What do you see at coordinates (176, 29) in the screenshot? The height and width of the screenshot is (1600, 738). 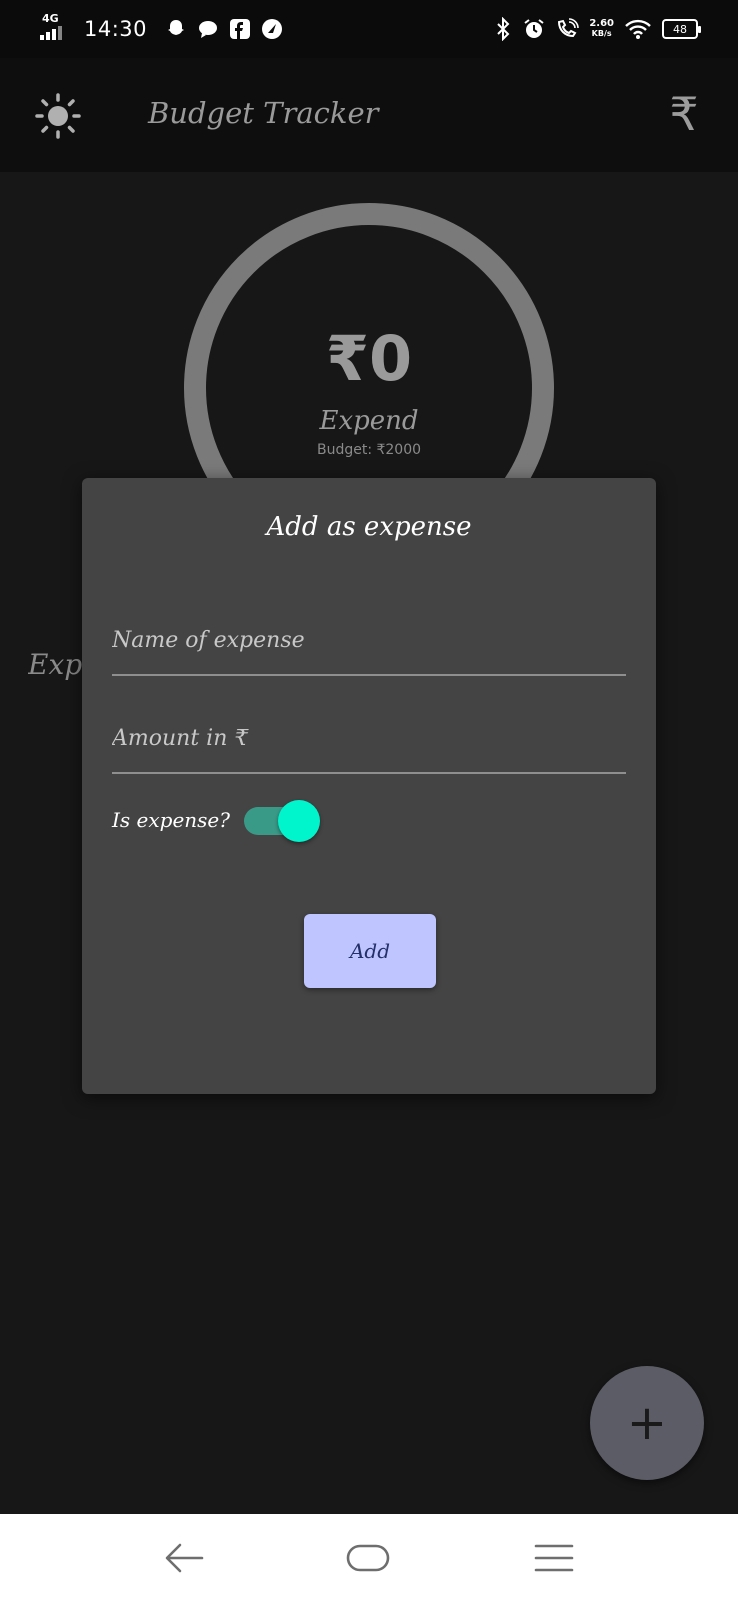 I see `snapchat-icon` at bounding box center [176, 29].